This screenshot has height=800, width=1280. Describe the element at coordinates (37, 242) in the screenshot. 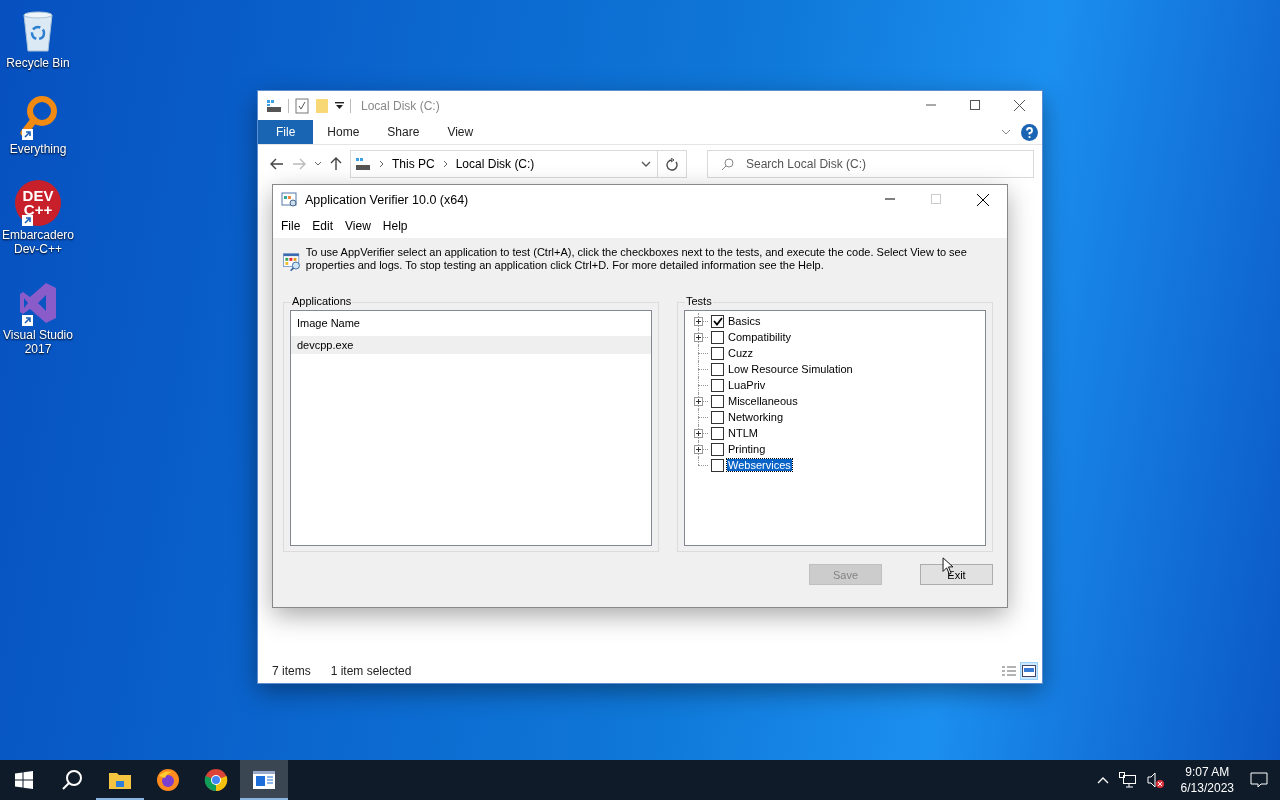

I see `desktop-icon-label: Embarcadero Dev-C++` at that location.